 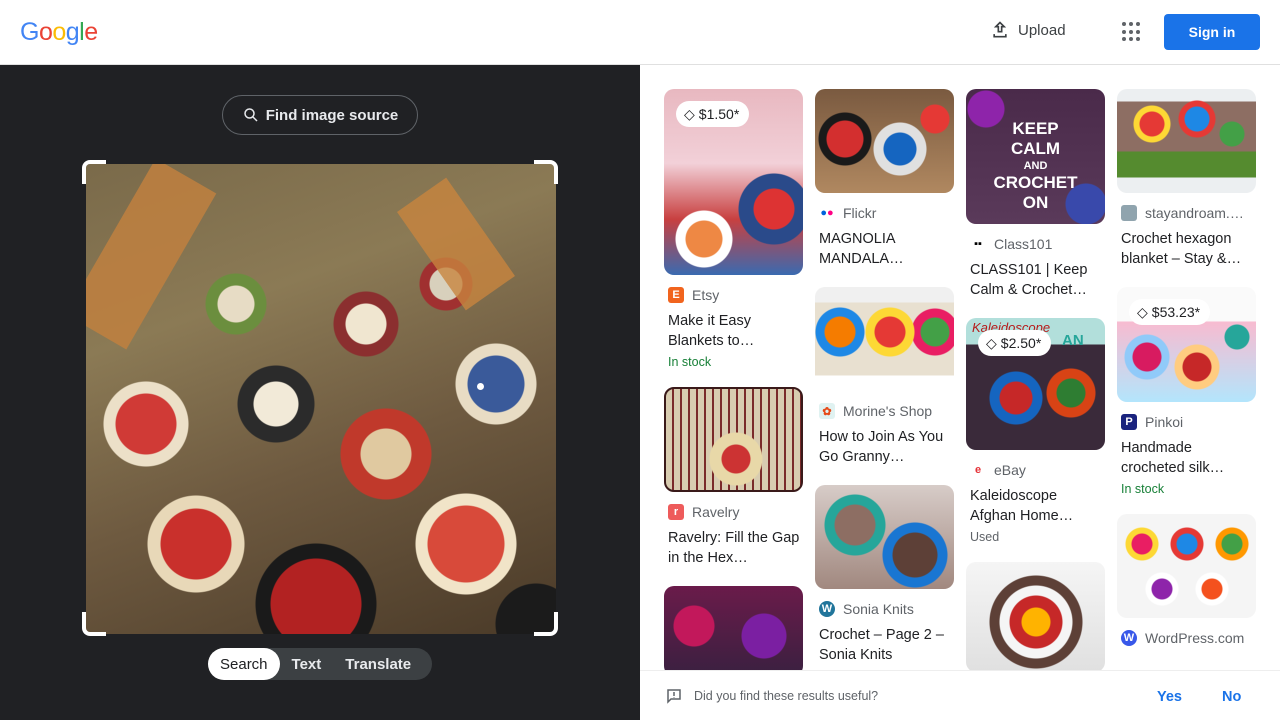 What do you see at coordinates (1170, 312) in the screenshot?
I see `price-badge: ◇ $53.23*` at bounding box center [1170, 312].